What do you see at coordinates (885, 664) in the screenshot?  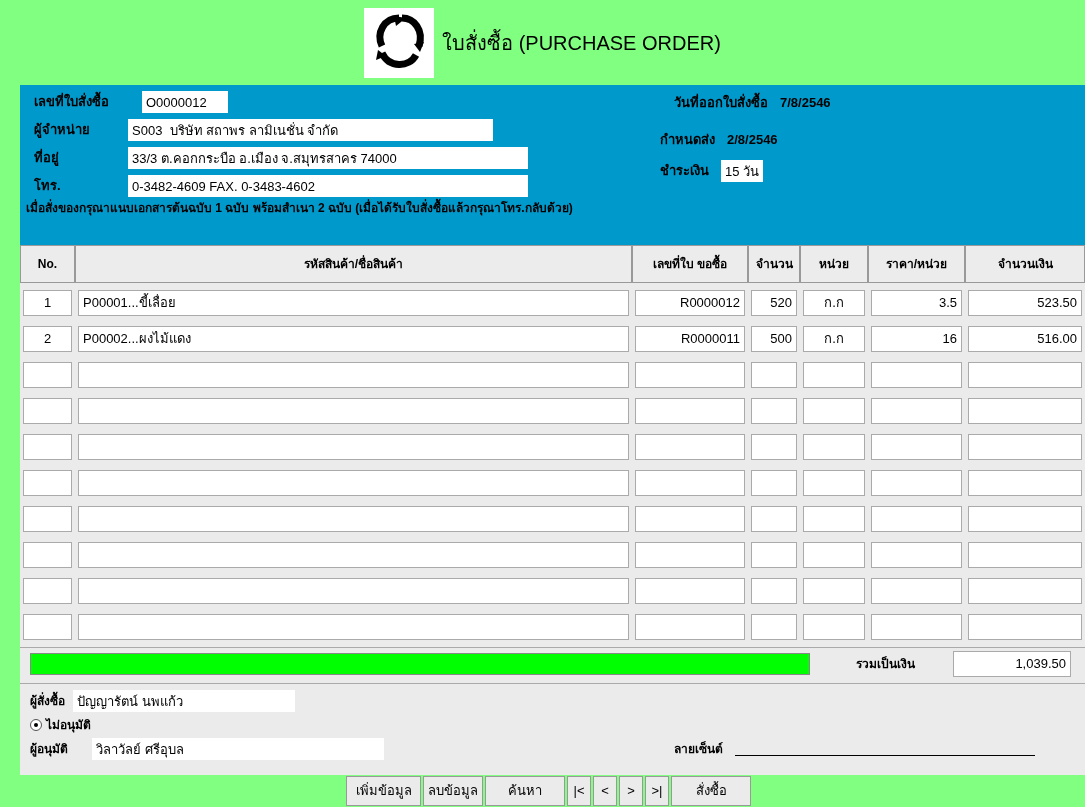 I see `field-label: รวมเป็นเงิน` at bounding box center [885, 664].